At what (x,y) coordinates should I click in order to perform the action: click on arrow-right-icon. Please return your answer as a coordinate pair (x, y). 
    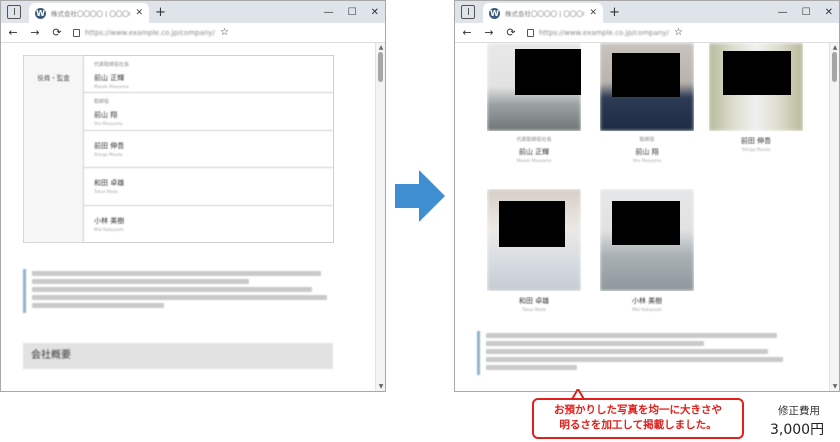
    Looking at the image, I should click on (420, 196).